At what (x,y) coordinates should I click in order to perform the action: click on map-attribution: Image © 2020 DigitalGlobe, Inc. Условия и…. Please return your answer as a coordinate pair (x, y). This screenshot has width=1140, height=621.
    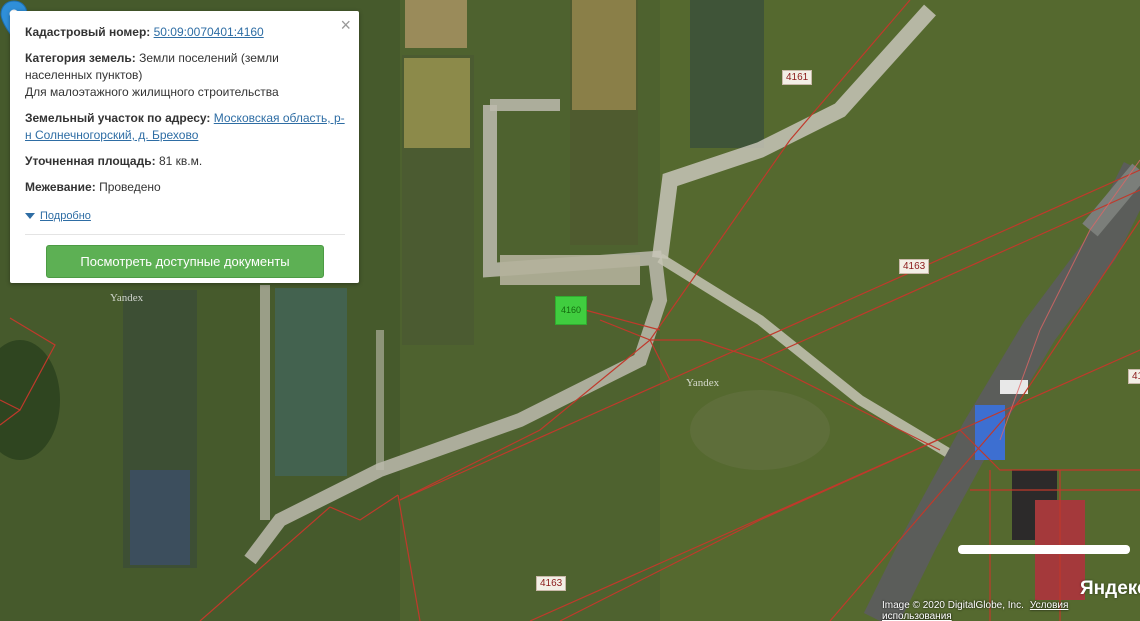
    Looking at the image, I should click on (1011, 610).